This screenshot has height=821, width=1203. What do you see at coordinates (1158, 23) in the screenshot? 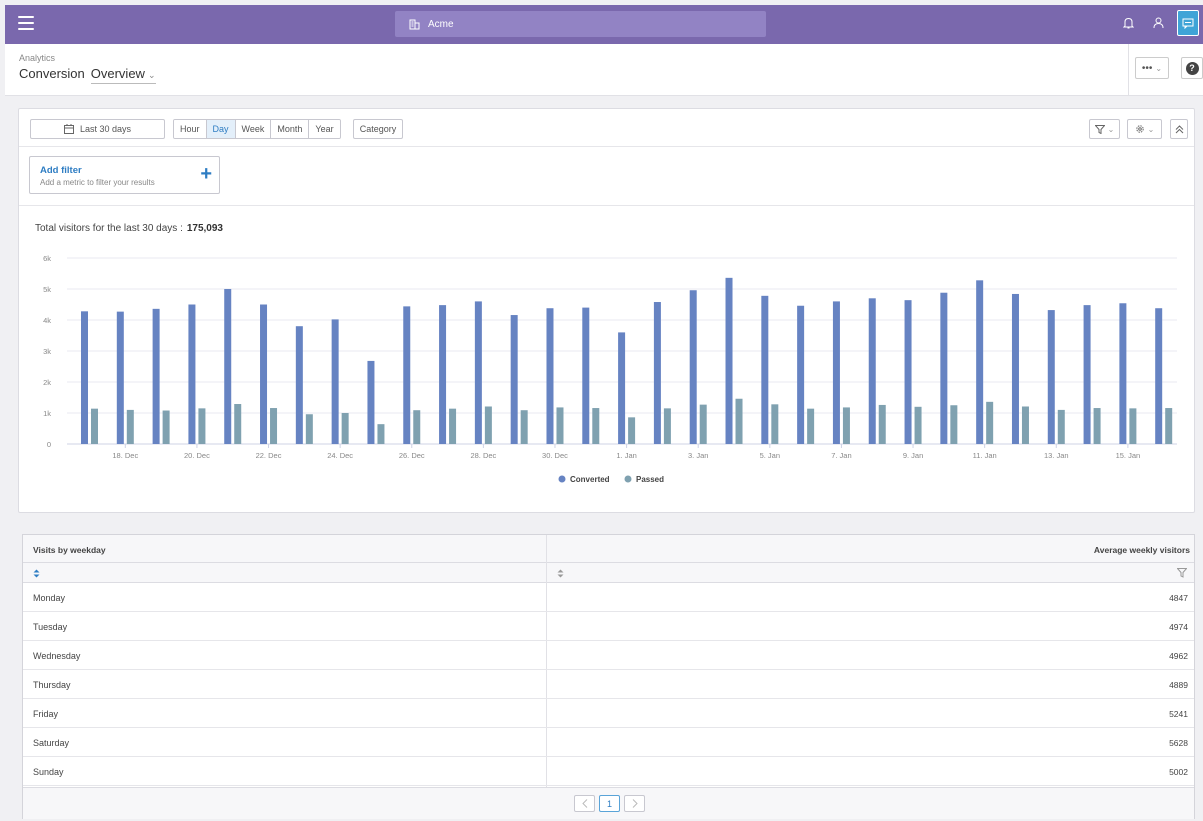
I see `user-icon` at bounding box center [1158, 23].